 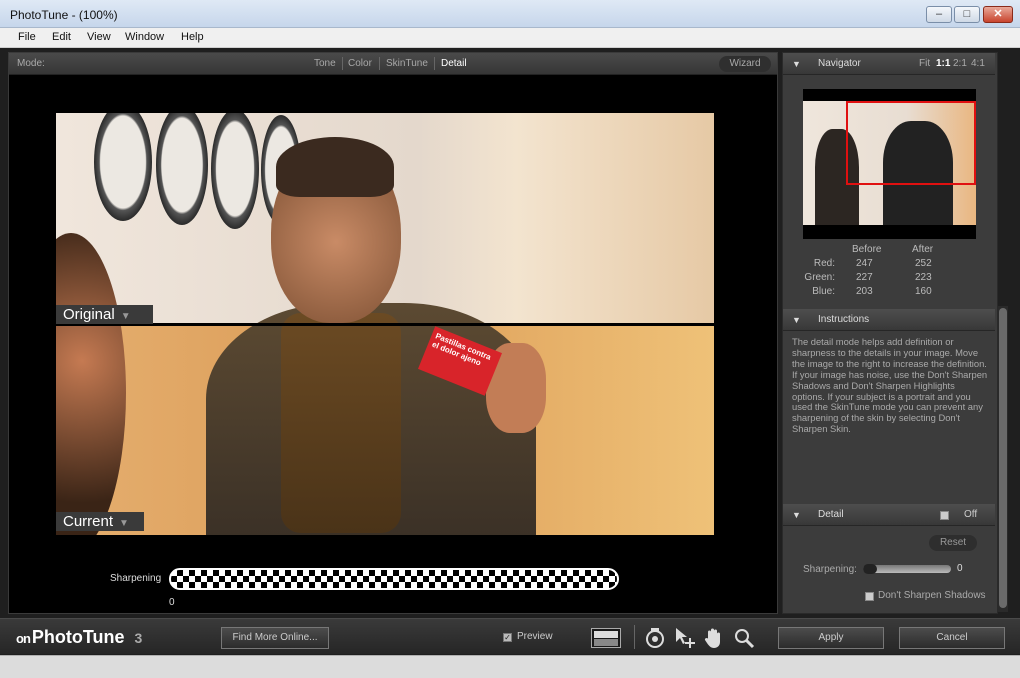 What do you see at coordinates (889, 320) in the screenshot?
I see `instructions-header: ▼ Instructions` at bounding box center [889, 320].